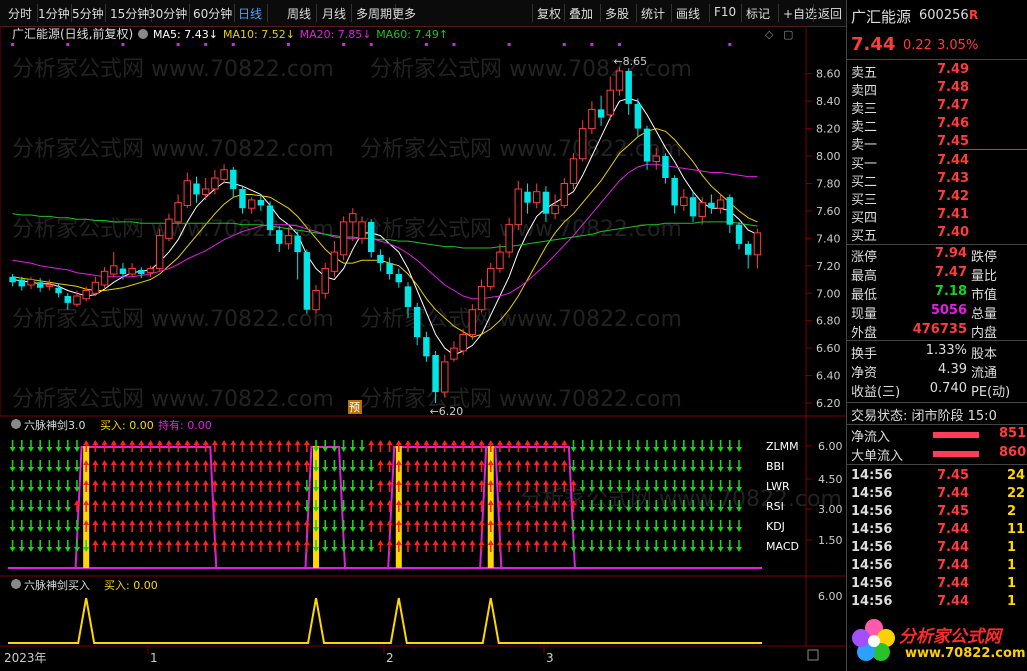  Describe the element at coordinates (873, 640) in the screenshot. I see `flower-logo-icon` at that location.